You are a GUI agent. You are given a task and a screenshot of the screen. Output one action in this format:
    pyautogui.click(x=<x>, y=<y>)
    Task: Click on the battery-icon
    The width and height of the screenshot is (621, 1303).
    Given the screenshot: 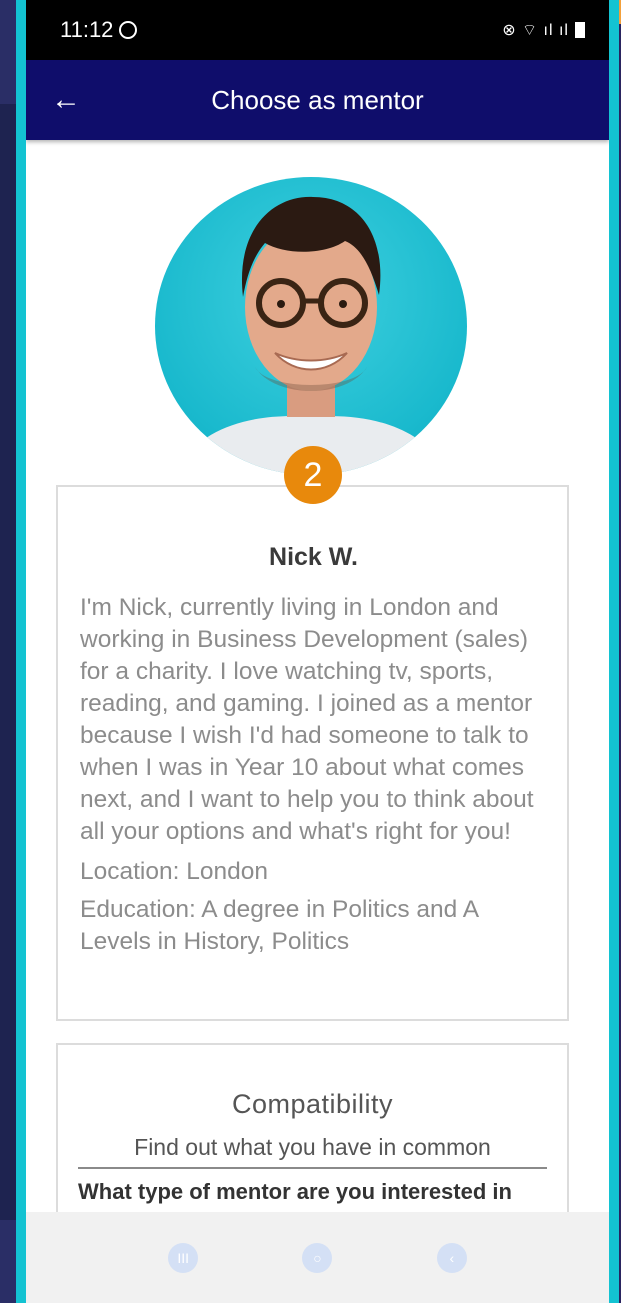 What is the action you would take?
    pyautogui.click(x=580, y=30)
    